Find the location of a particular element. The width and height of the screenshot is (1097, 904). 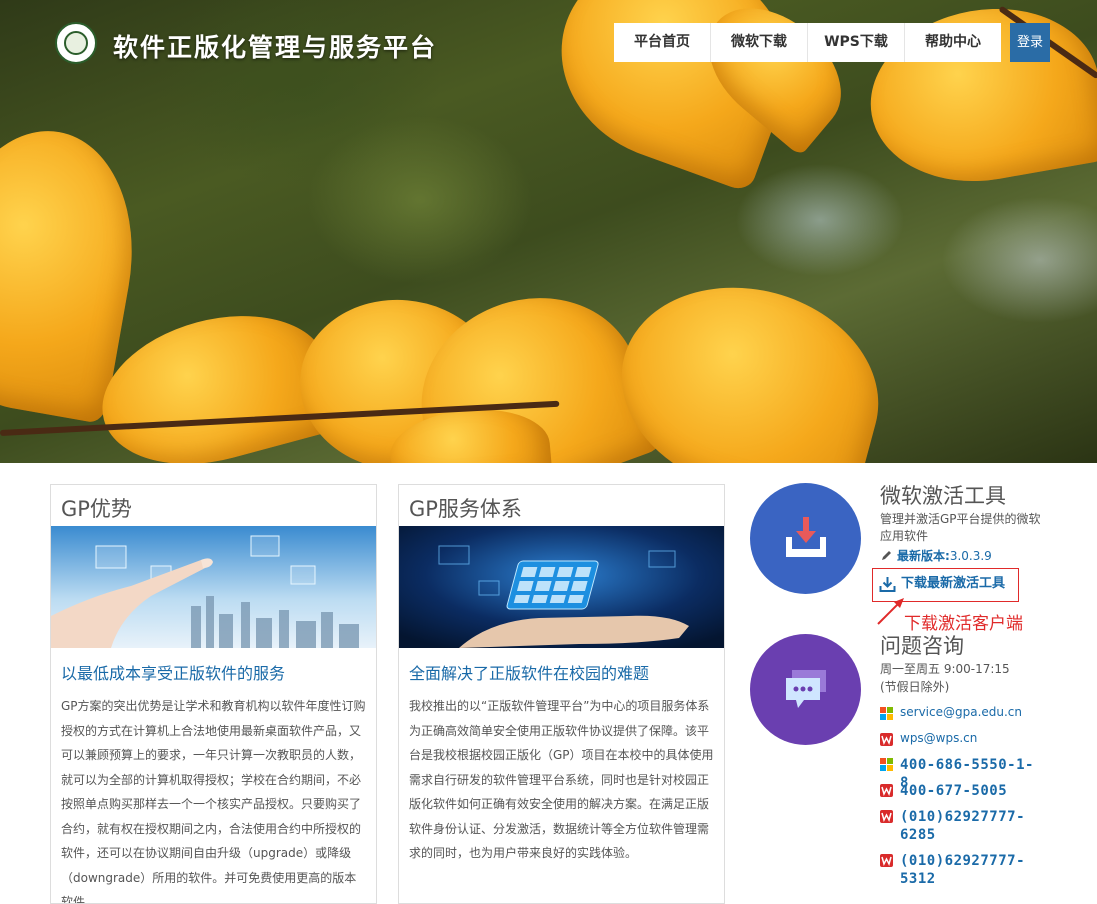

chat-bubble-icon is located at coordinates (805, 688).